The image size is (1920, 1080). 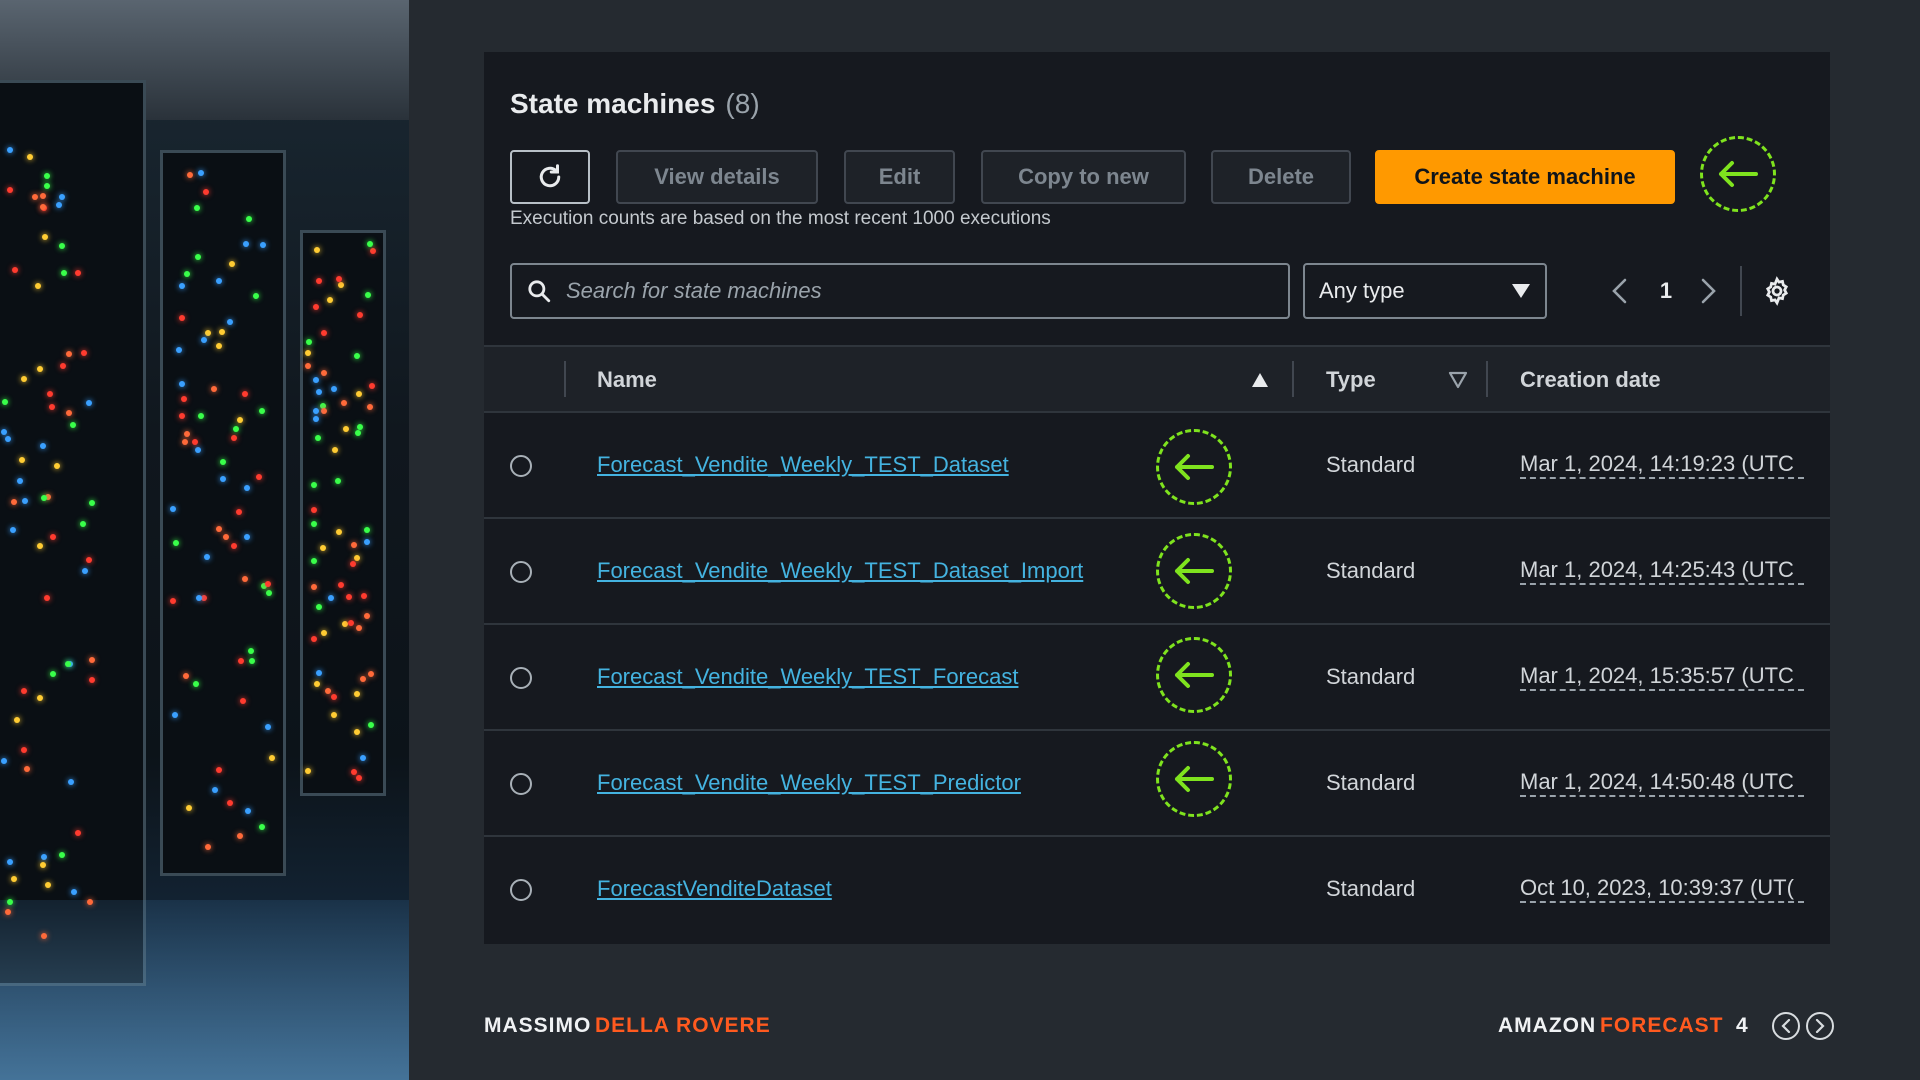 I want to click on search-input, so click(x=916, y=291).